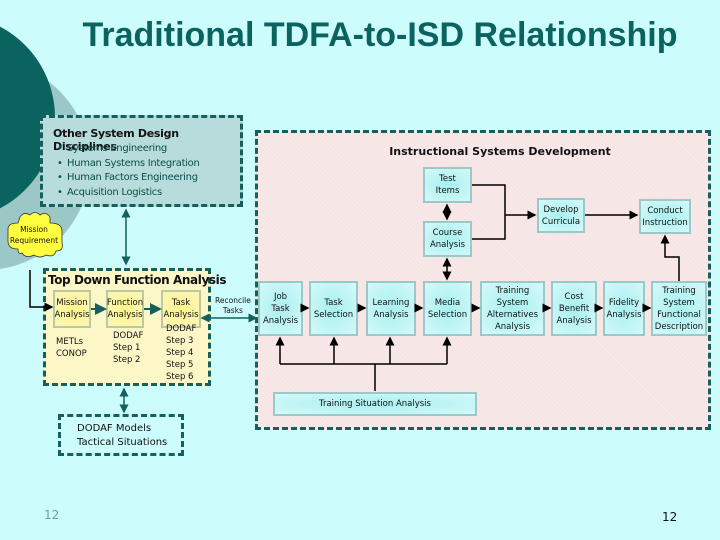  I want to click on task-selection-node: Task Selection, so click(333, 308).